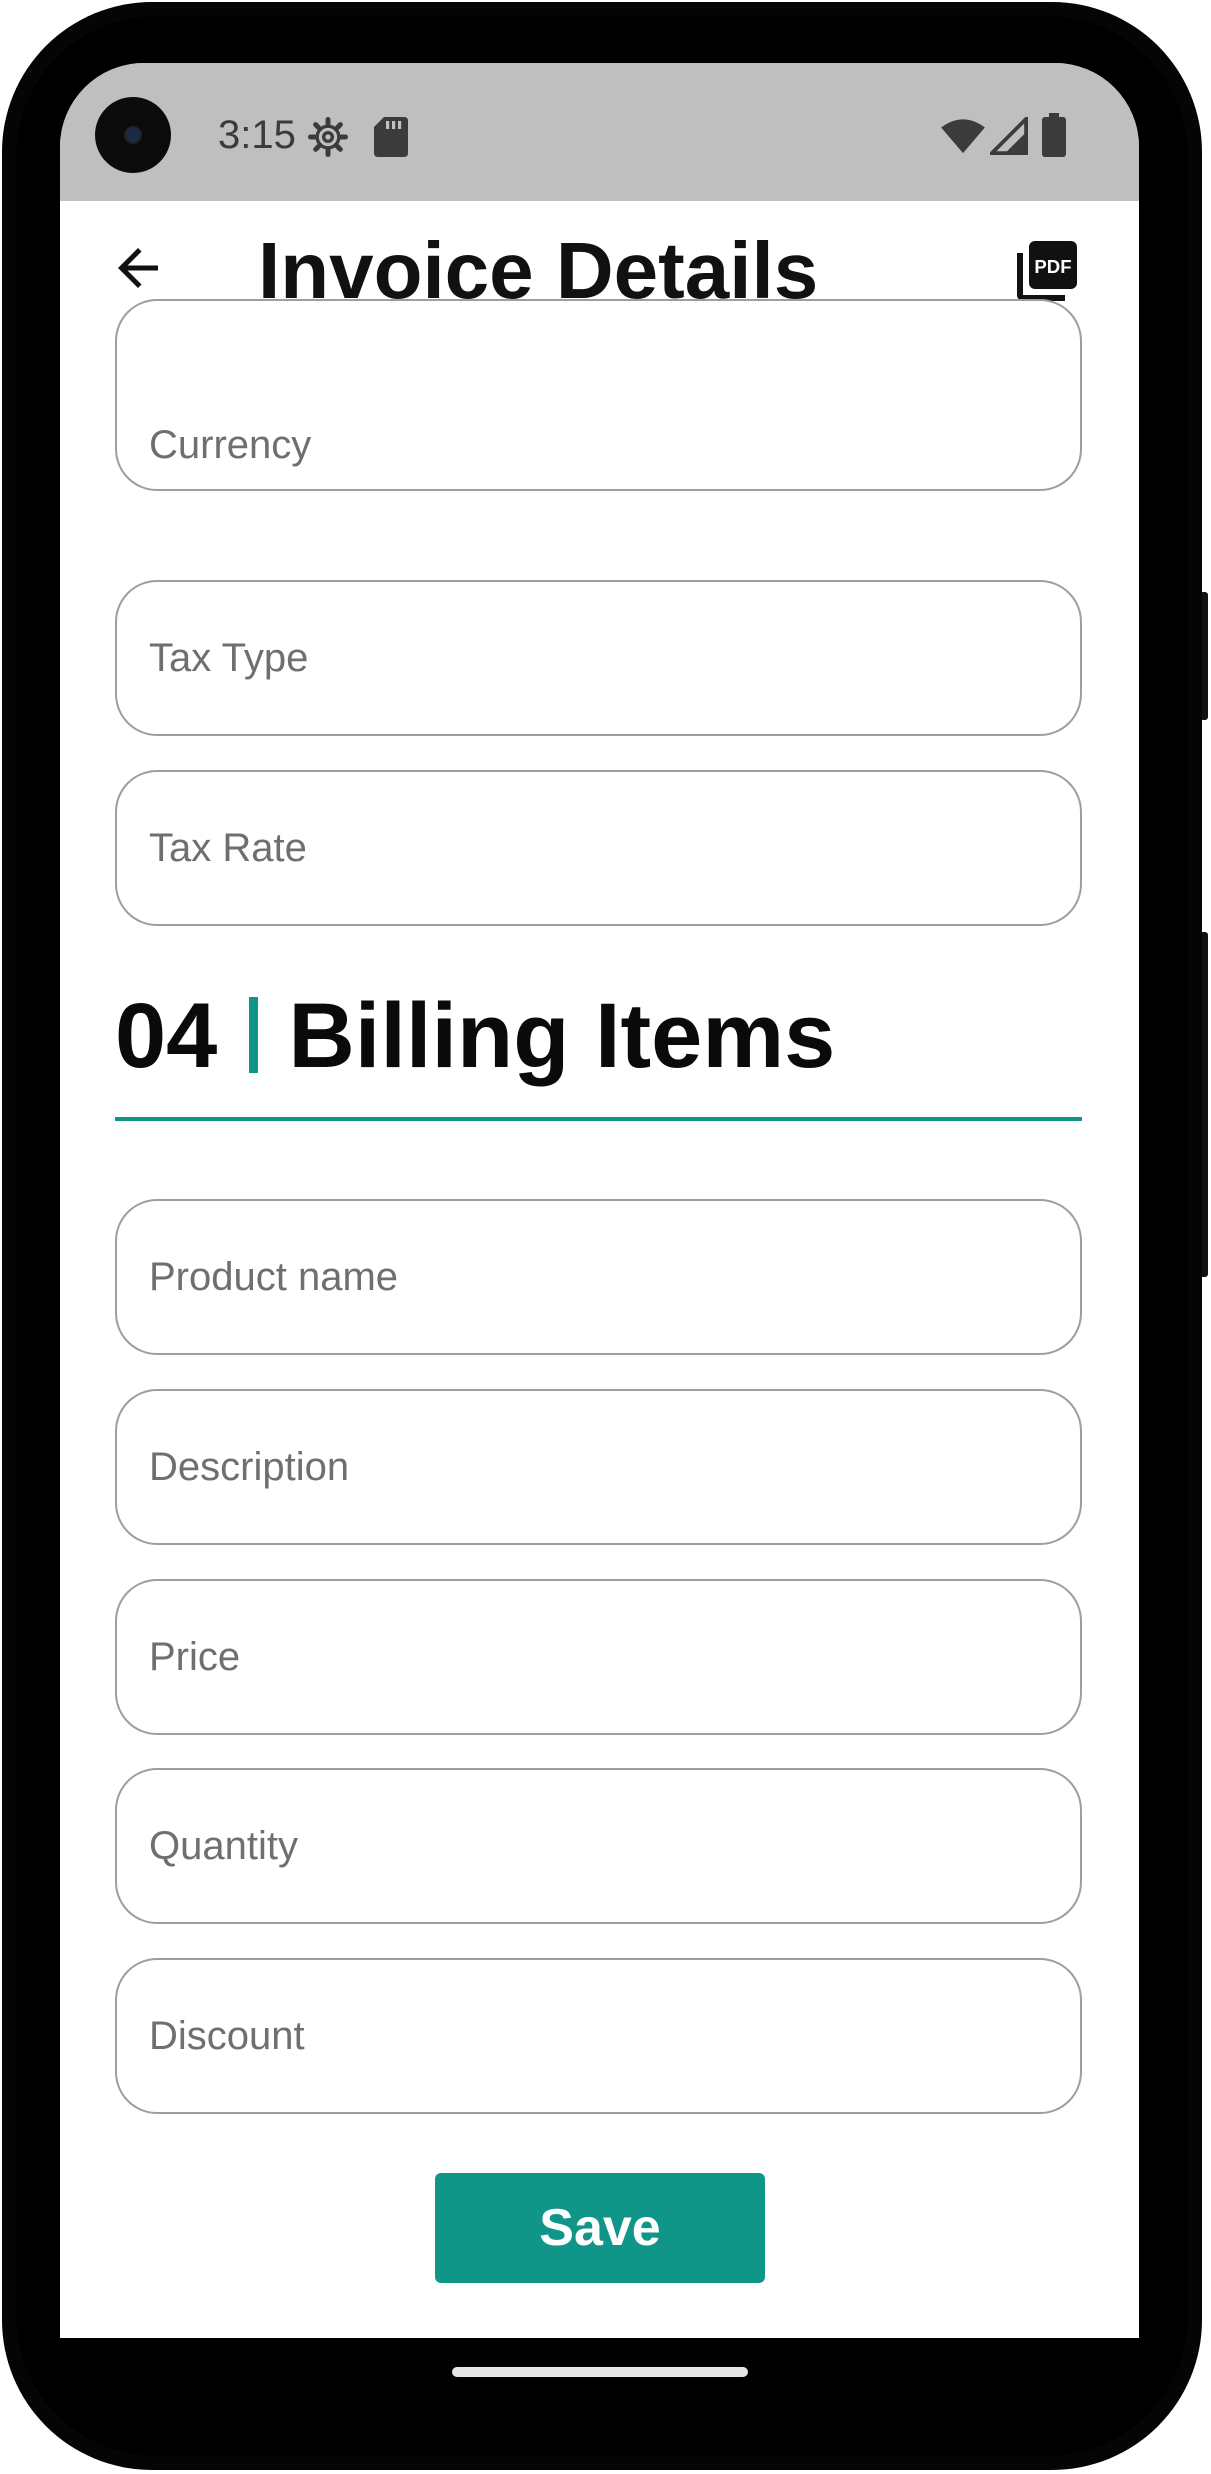 The image size is (1211, 2474). Describe the element at coordinates (133, 135) in the screenshot. I see `front-camera` at that location.